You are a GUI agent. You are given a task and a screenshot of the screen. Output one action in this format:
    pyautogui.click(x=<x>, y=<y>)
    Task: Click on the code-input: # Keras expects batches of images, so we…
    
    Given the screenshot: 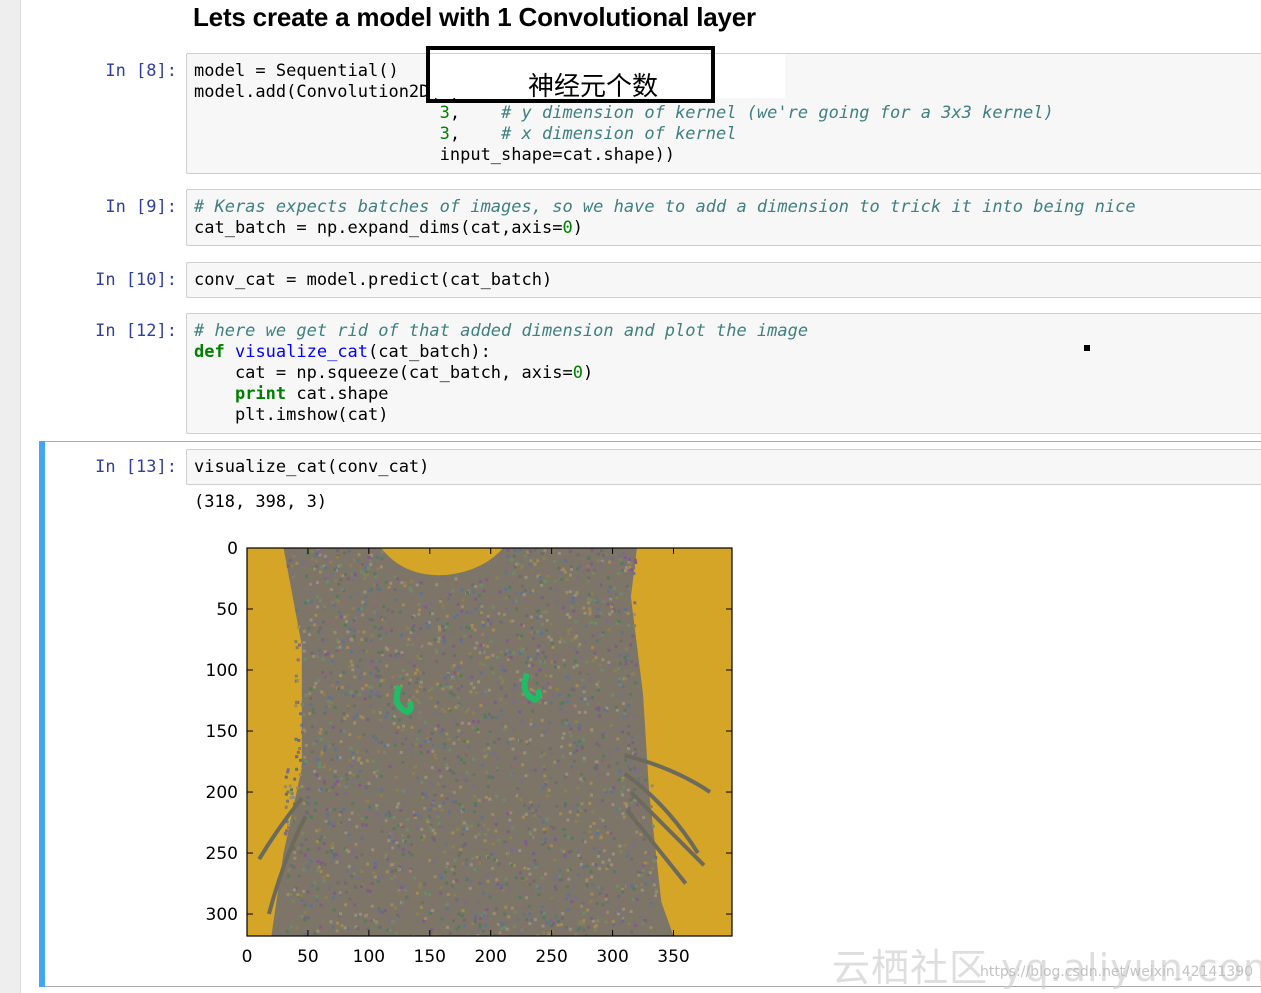 What is the action you would take?
    pyautogui.click(x=723, y=217)
    